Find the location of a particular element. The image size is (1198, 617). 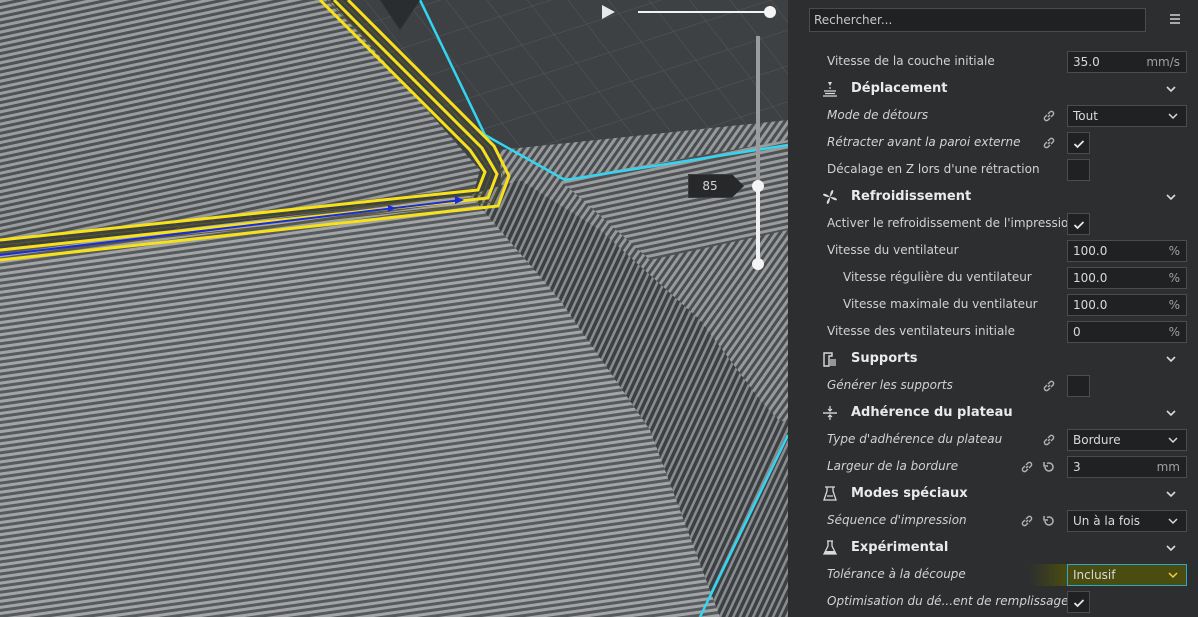

setting-label: Largeur de la bordure is located at coordinates (893, 466).